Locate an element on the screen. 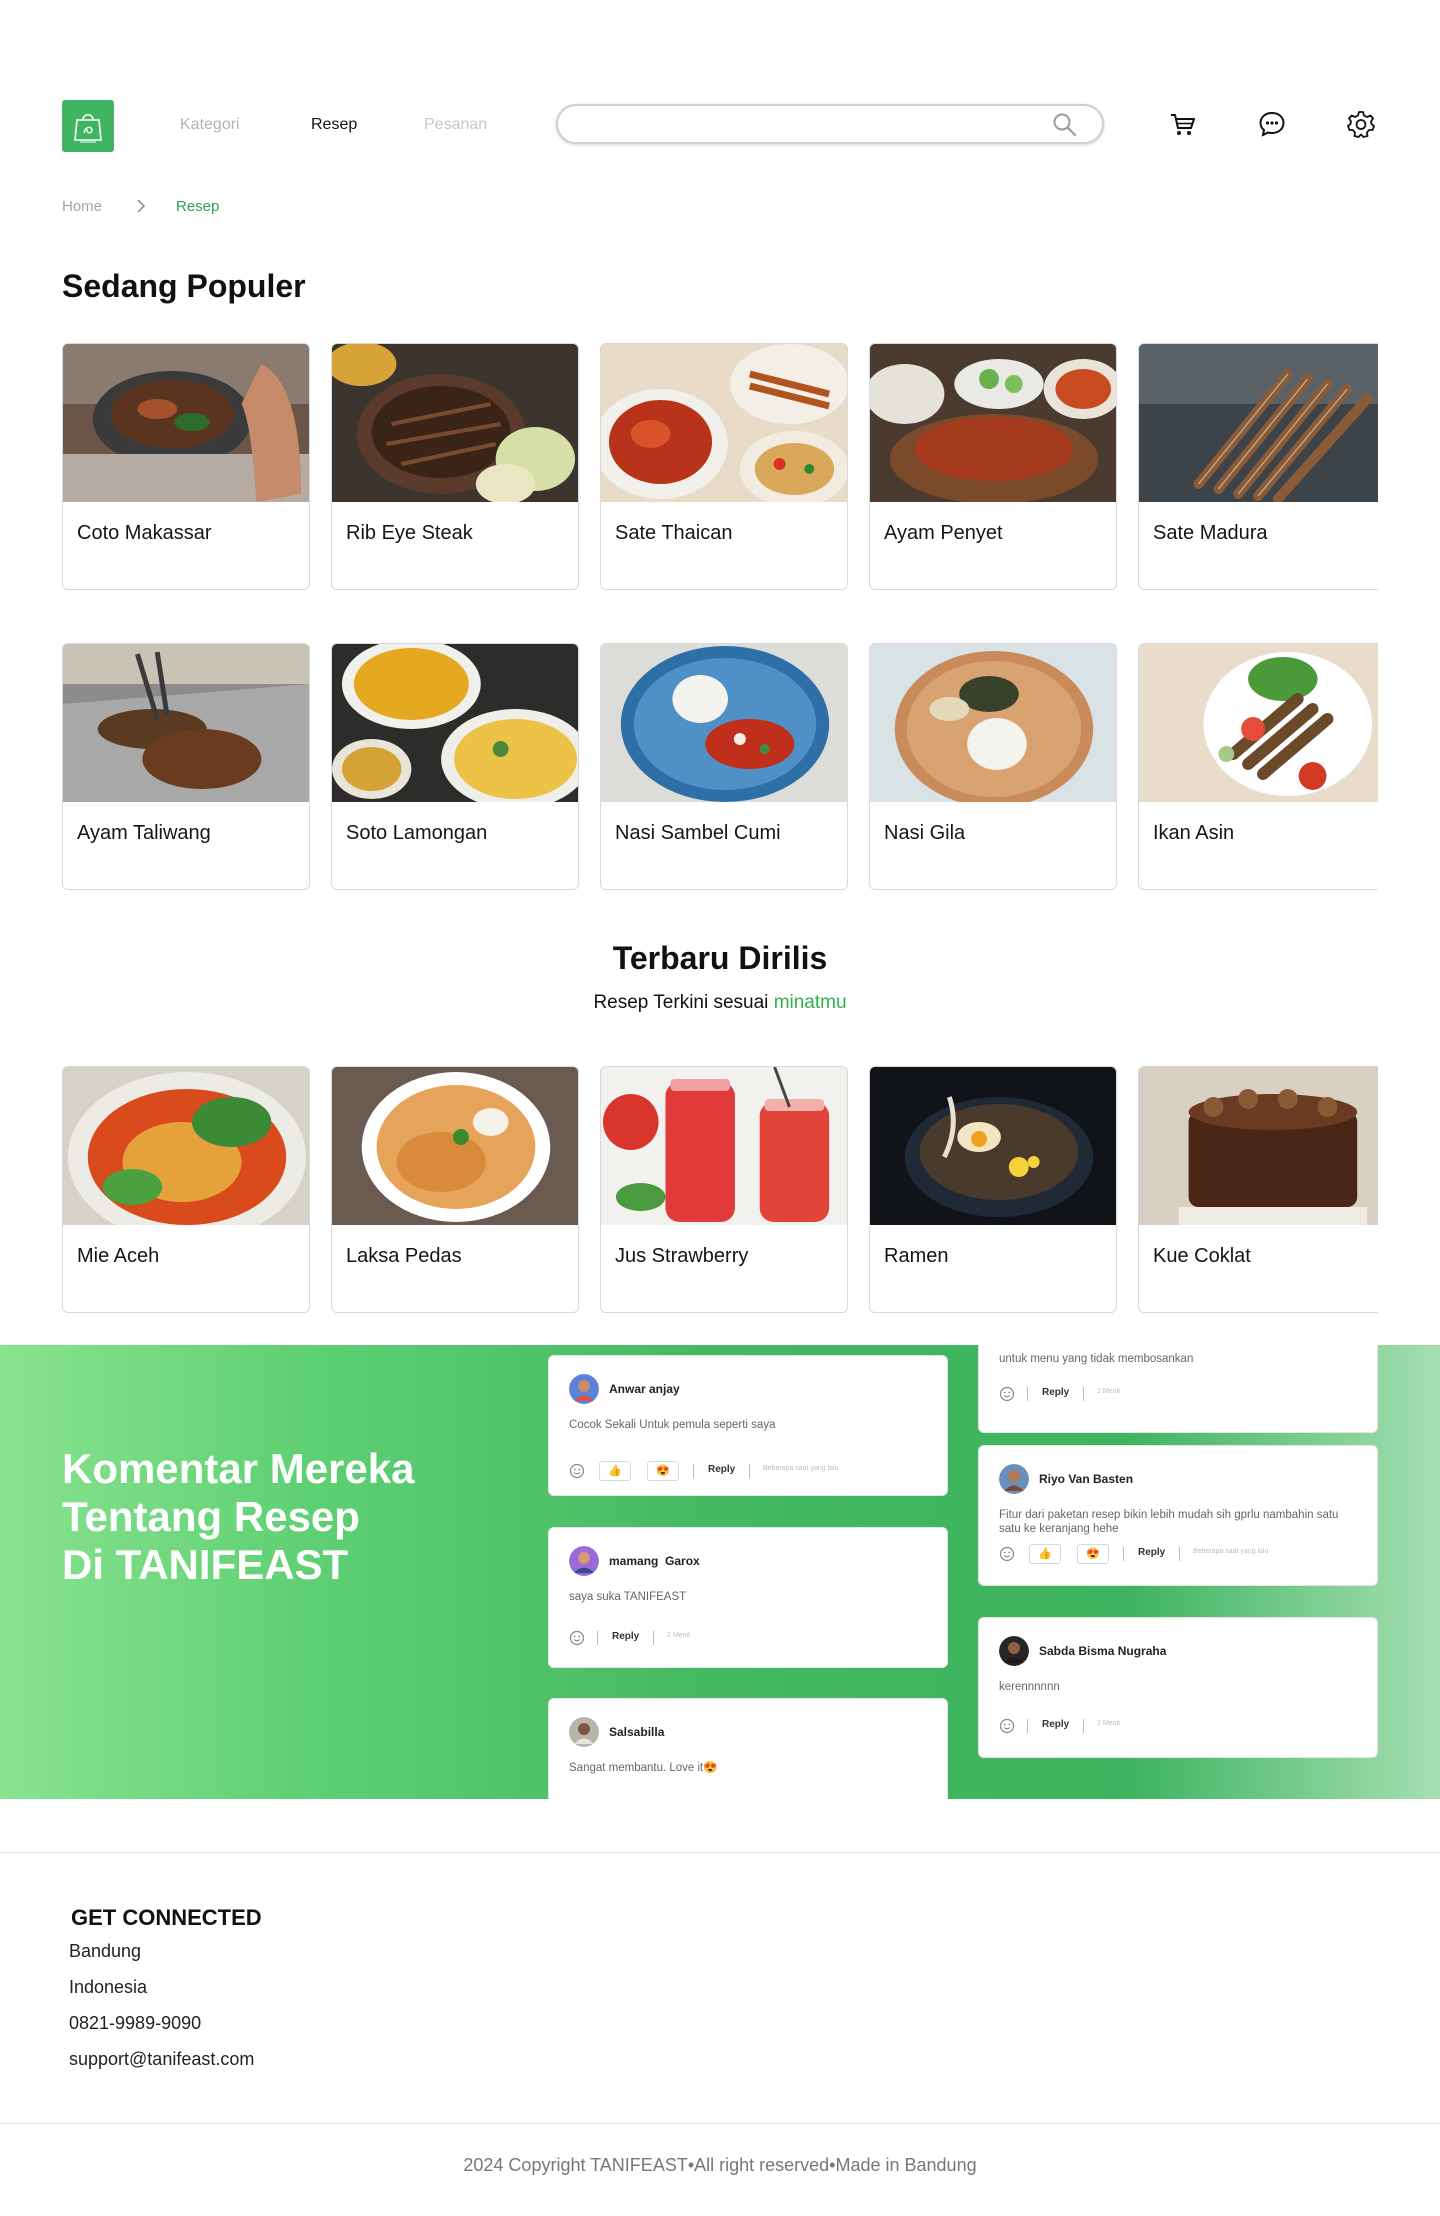 Image resolution: width=1440 pixels, height=2216 pixels. search-icon is located at coordinates (1065, 125).